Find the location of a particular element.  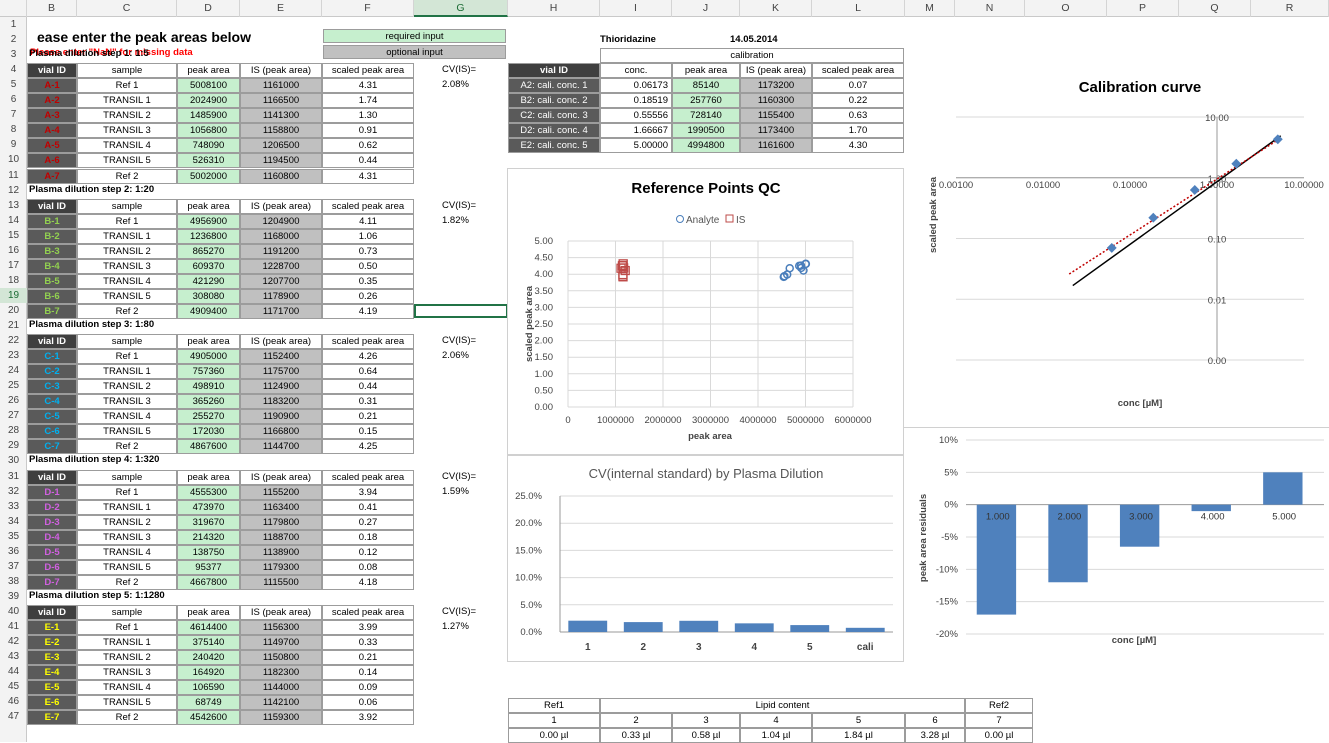

peak-area-input: 4542600 is located at coordinates (208, 717).